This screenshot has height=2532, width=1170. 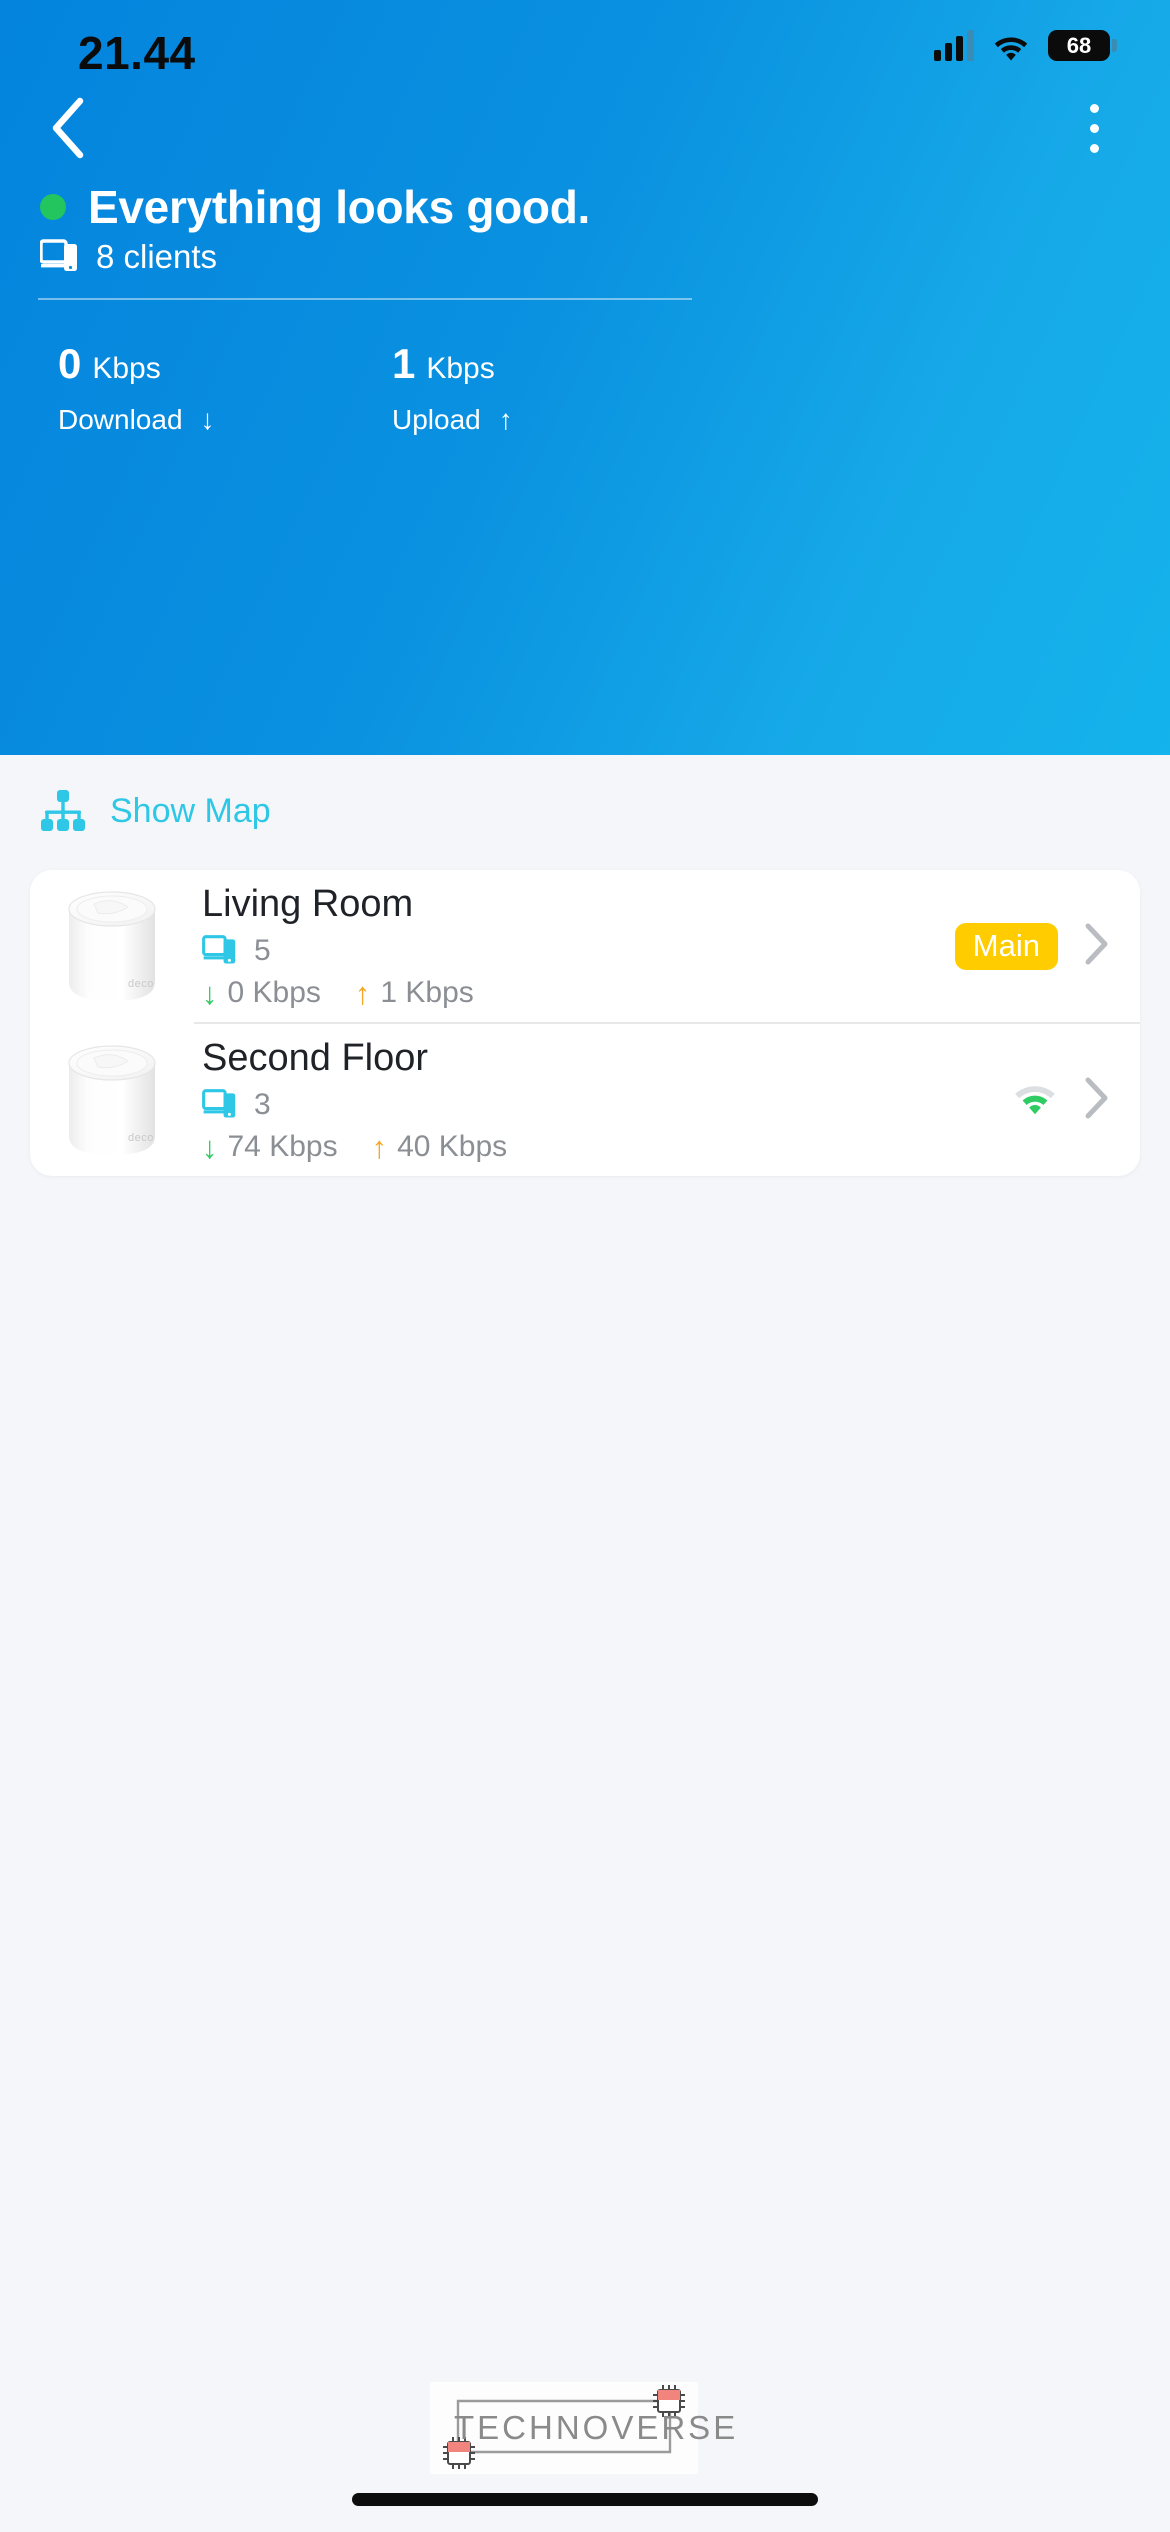 What do you see at coordinates (126, 368) in the screenshot?
I see `download-speed-unit: Kbps` at bounding box center [126, 368].